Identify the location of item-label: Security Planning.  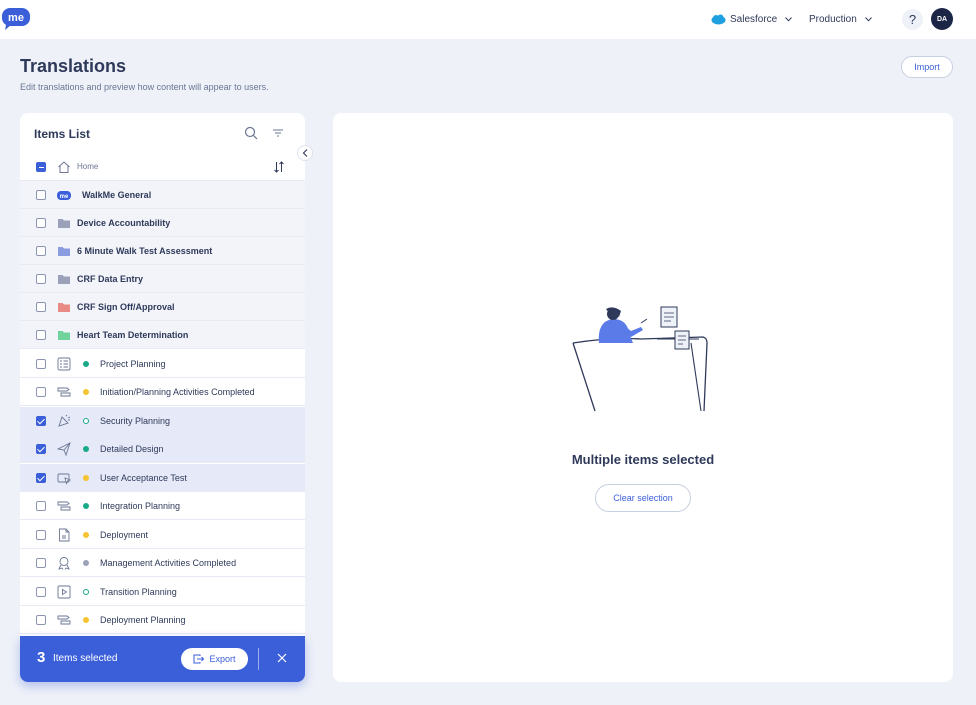
(135, 420).